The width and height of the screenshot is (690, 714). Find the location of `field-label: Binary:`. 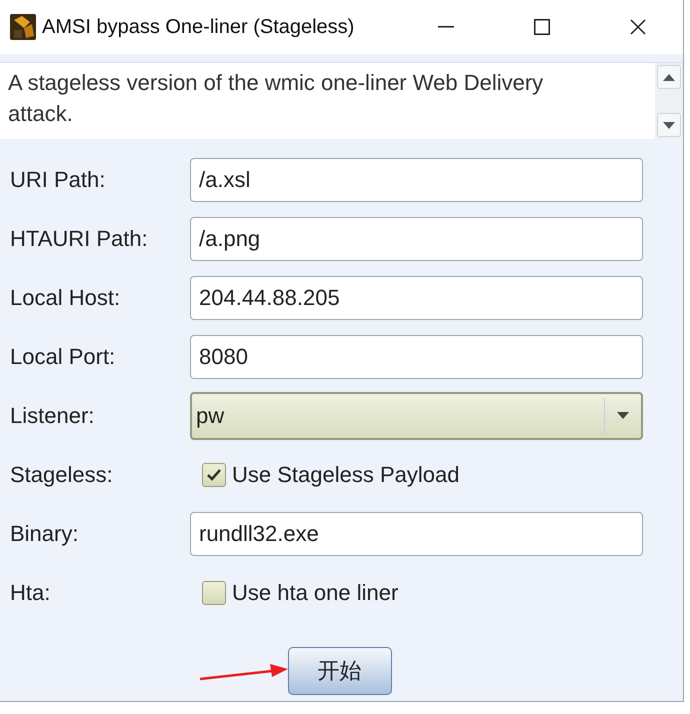

field-label: Binary: is located at coordinates (45, 533).